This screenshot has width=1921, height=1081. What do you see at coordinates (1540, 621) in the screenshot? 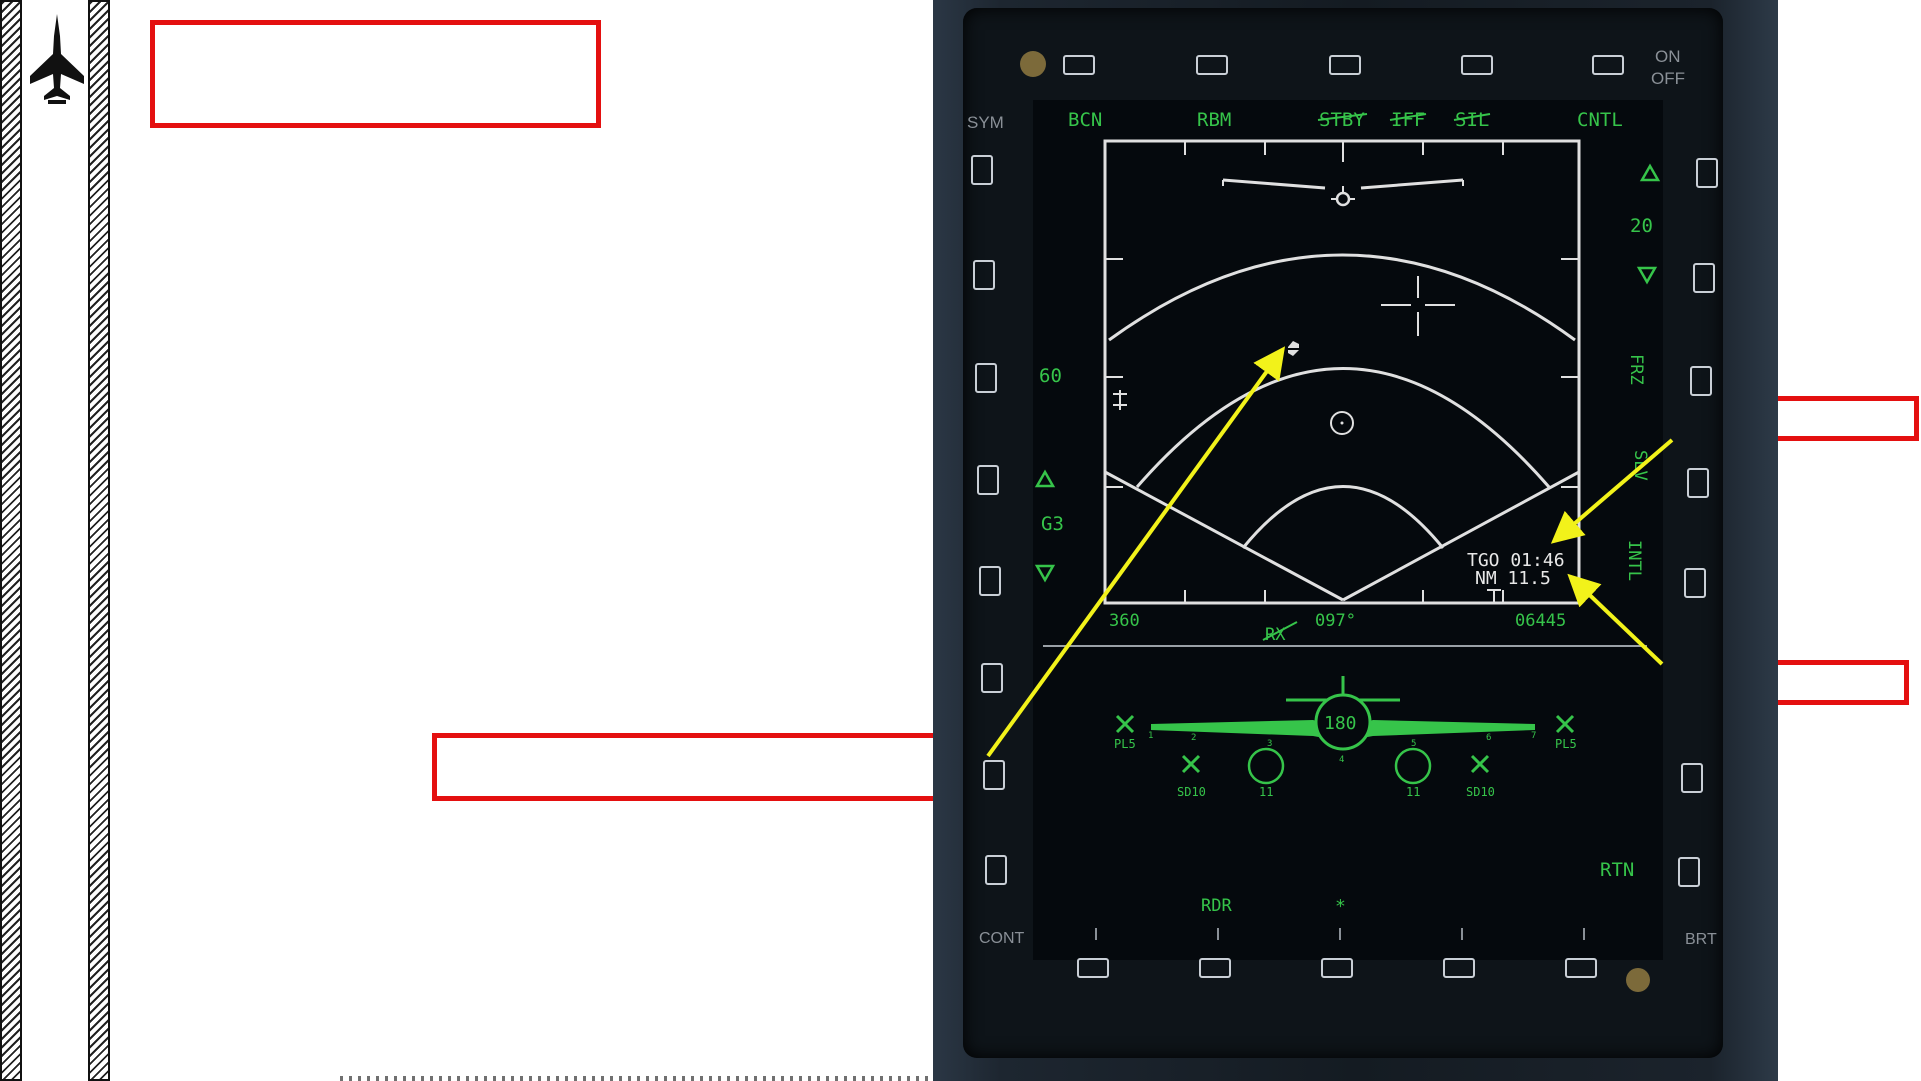
I see `altitude-label: 06445` at bounding box center [1540, 621].